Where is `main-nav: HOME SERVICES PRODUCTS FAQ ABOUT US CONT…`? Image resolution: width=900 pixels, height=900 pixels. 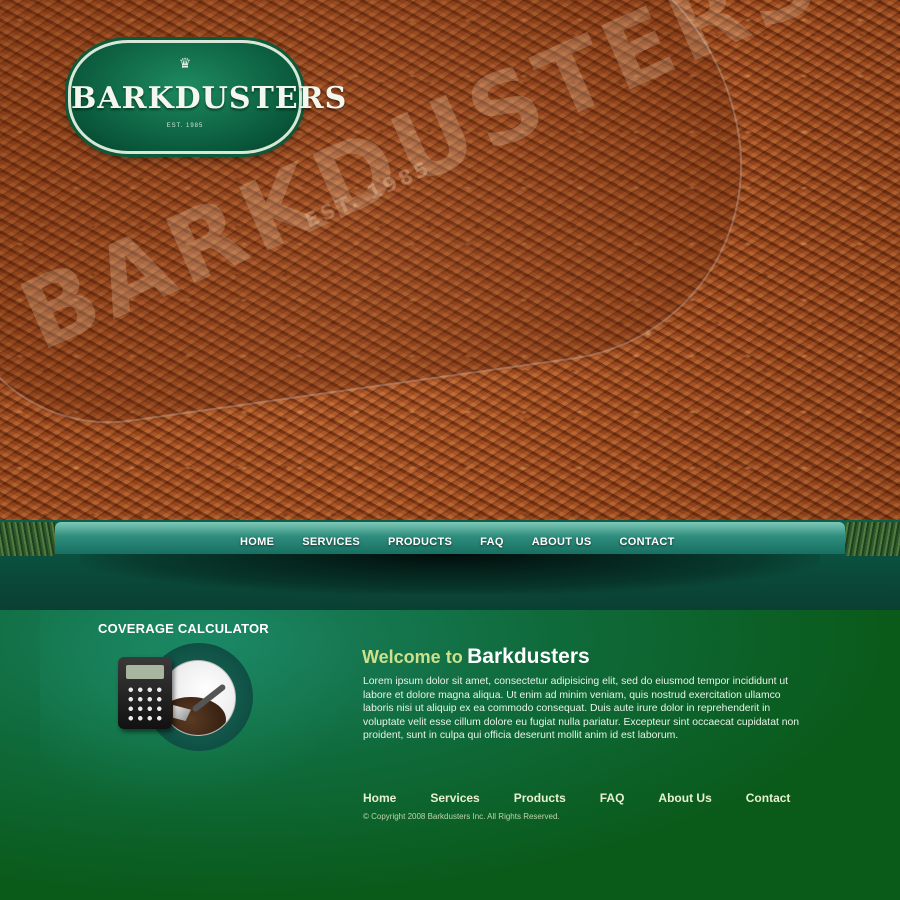
main-nav: HOME SERVICES PRODUCTS FAQ ABOUT US CONT… is located at coordinates (471, 542).